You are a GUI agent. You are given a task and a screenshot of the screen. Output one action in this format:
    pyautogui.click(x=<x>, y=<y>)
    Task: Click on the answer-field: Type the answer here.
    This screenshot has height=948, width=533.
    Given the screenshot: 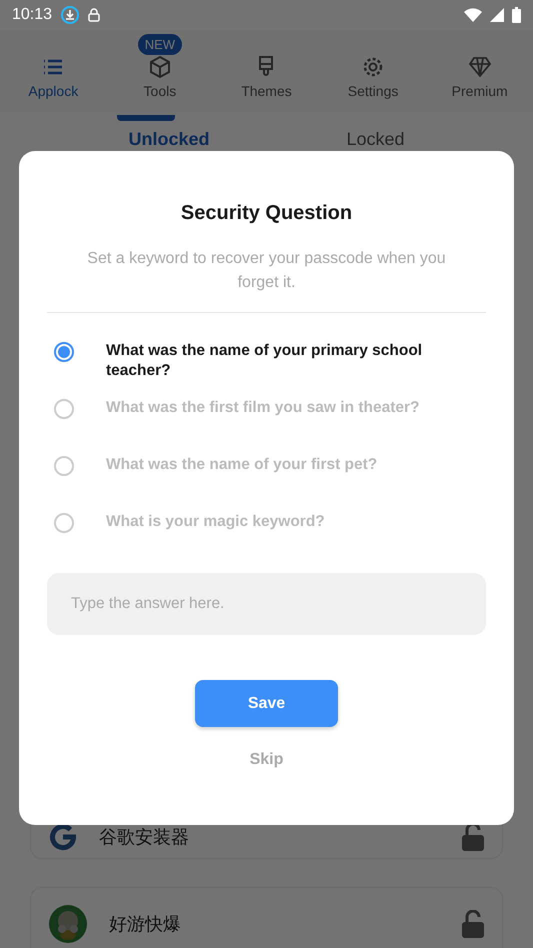 What is the action you would take?
    pyautogui.click(x=266, y=604)
    